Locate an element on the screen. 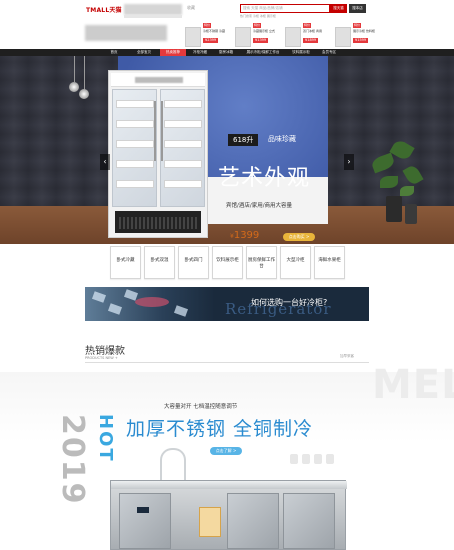  fridge-header is located at coordinates (158, 80).